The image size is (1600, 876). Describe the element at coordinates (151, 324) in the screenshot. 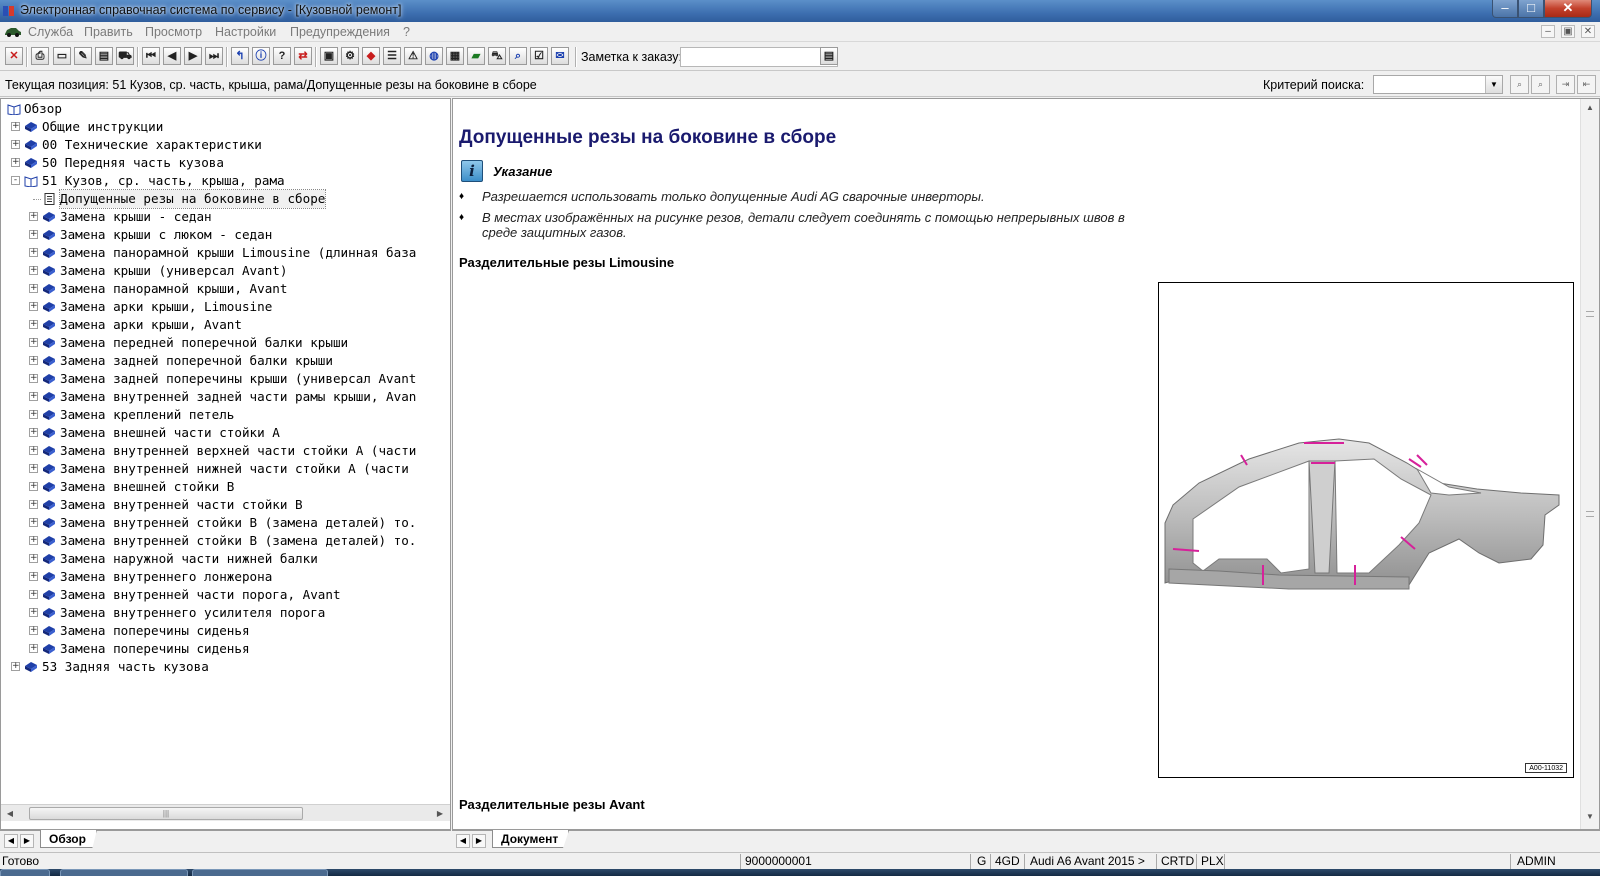

I see `tree-item-label: Замена арки крыши, Avant` at that location.